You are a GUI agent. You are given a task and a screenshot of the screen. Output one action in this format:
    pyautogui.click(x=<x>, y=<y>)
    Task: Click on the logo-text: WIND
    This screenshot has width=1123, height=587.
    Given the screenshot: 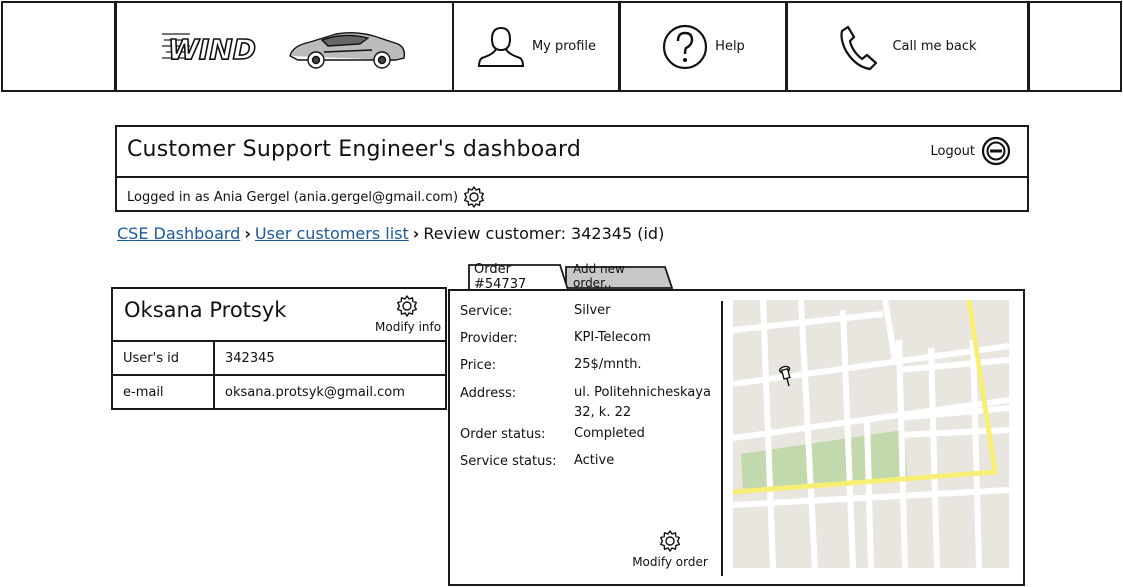 What is the action you would take?
    pyautogui.click(x=212, y=49)
    